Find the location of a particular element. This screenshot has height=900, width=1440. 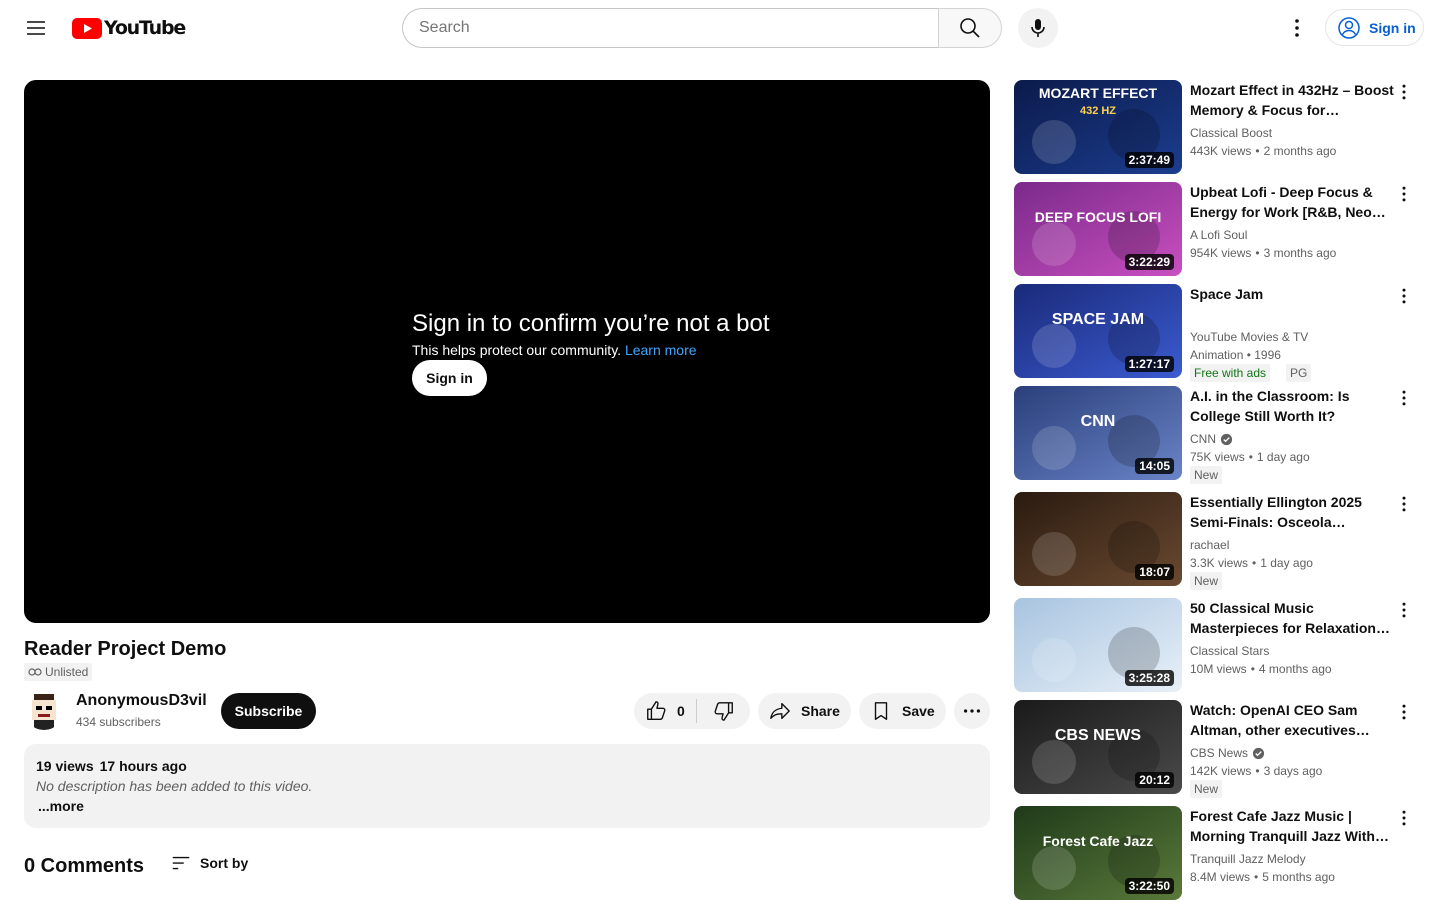

youtube-logo: YouTube is located at coordinates (129, 28).